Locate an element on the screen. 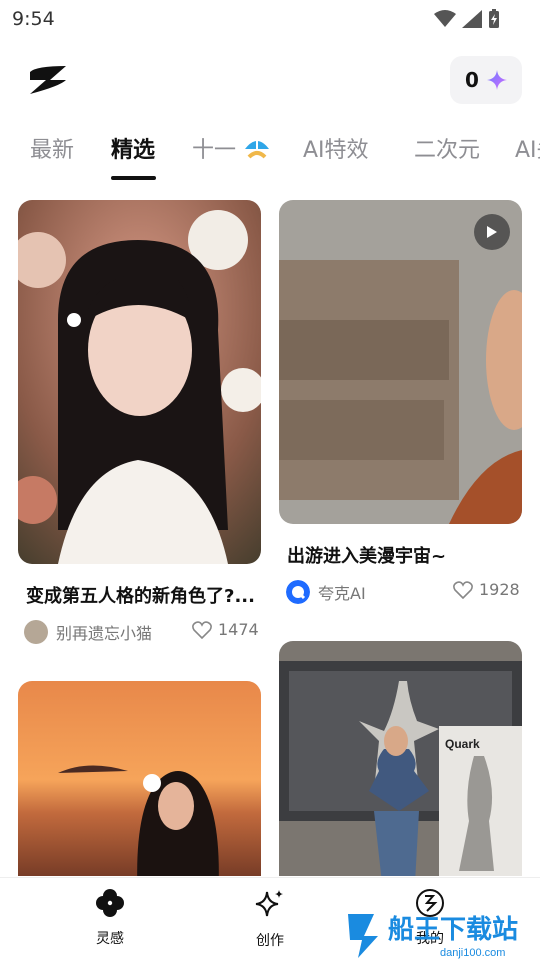 Image resolution: width=540 pixels, height=964 pixels. card-image-sunset is located at coordinates (139, 778).